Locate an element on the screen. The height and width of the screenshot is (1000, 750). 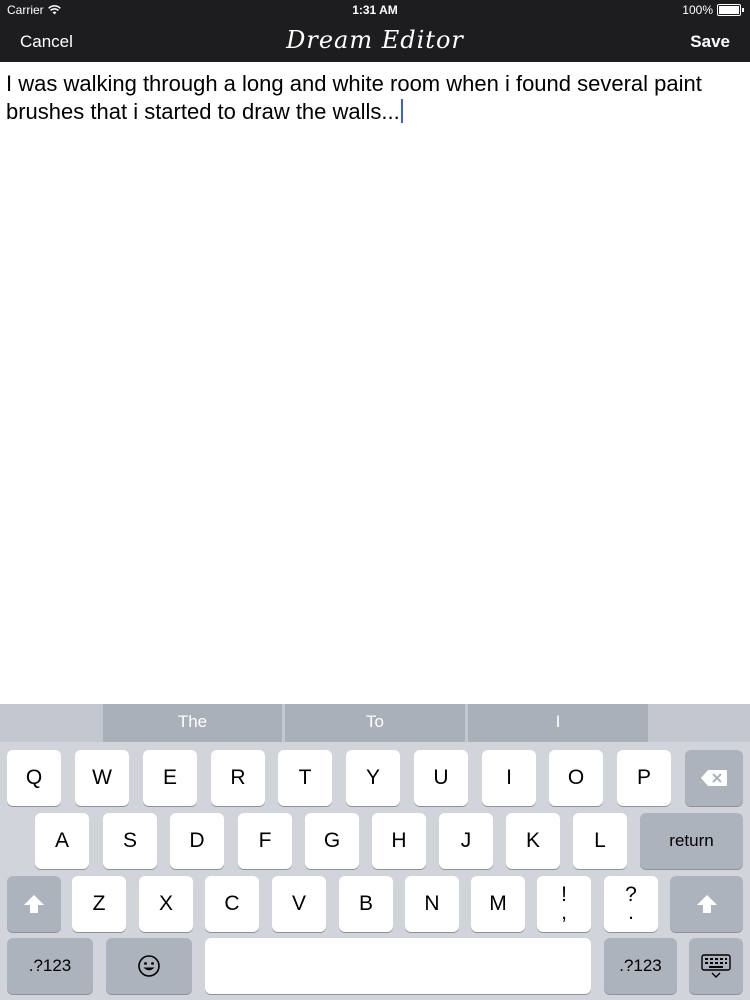
key-r: R is located at coordinates (238, 778).